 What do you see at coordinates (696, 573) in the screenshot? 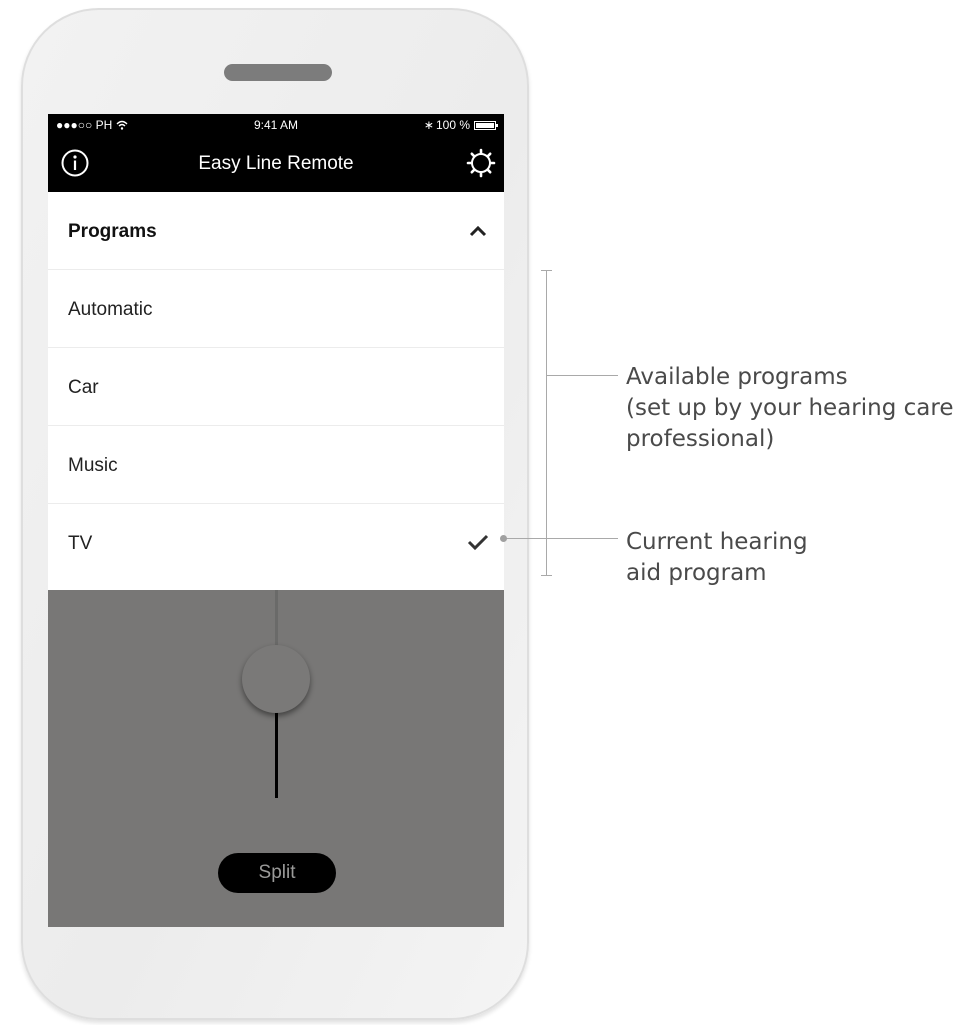
I see `annotation-line: aid program` at bounding box center [696, 573].